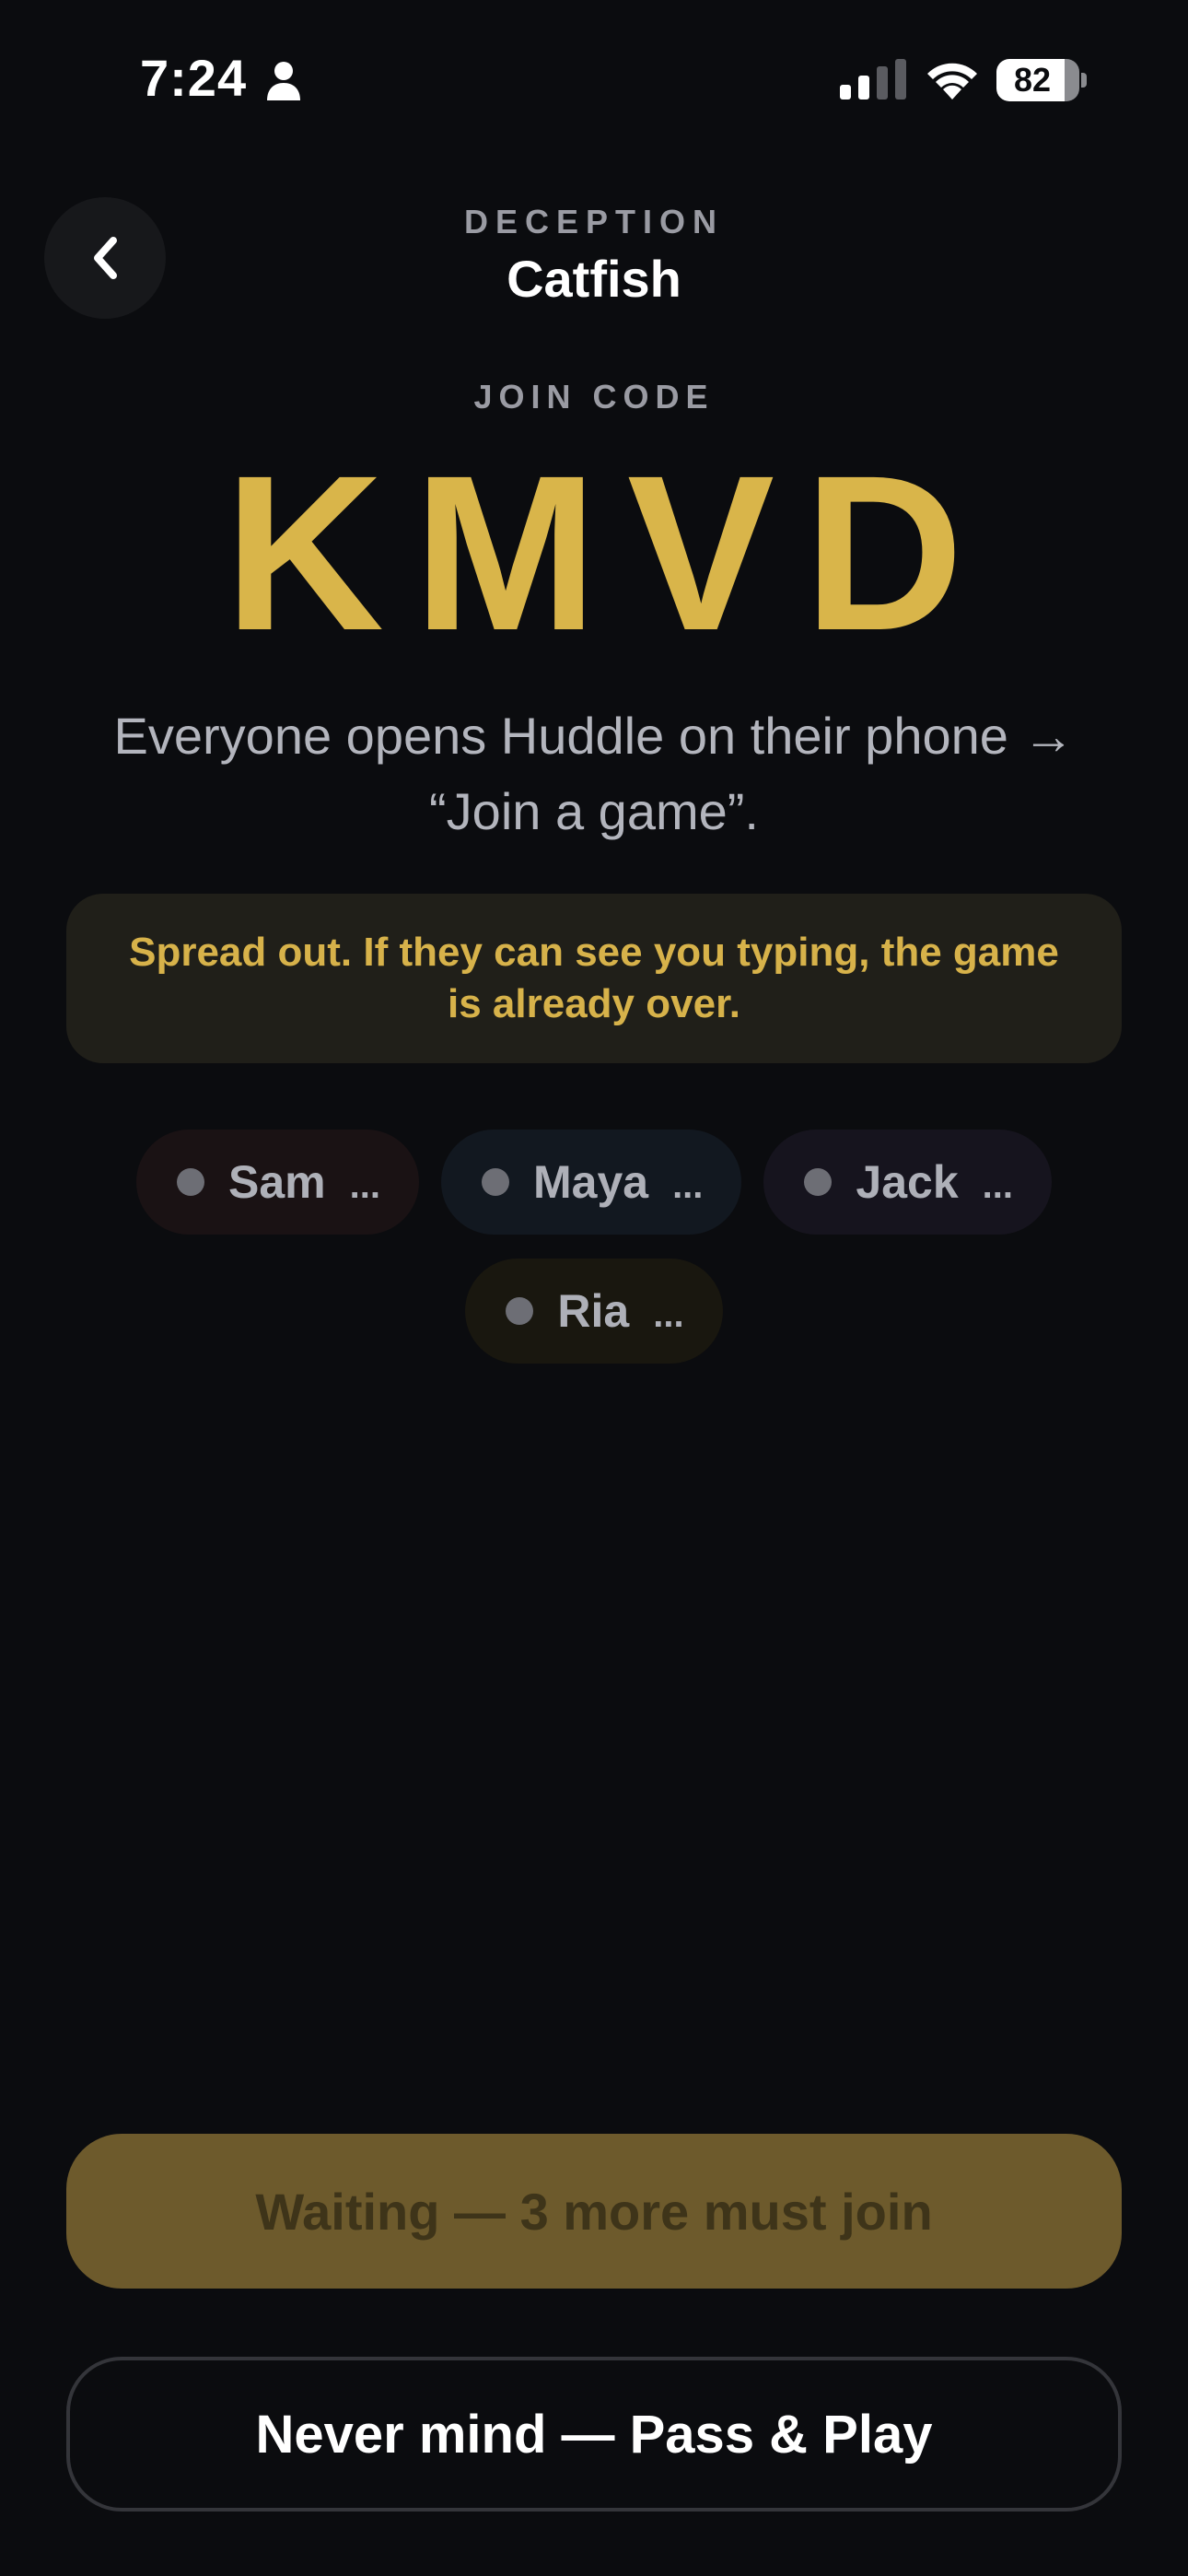  What do you see at coordinates (873, 79) in the screenshot?
I see `cellular-signal-icon` at bounding box center [873, 79].